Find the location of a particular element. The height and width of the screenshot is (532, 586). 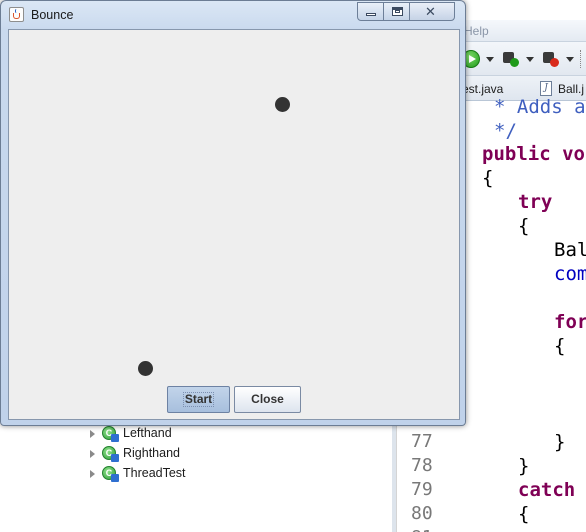

button-bar: Start Close is located at coordinates (234, 399).